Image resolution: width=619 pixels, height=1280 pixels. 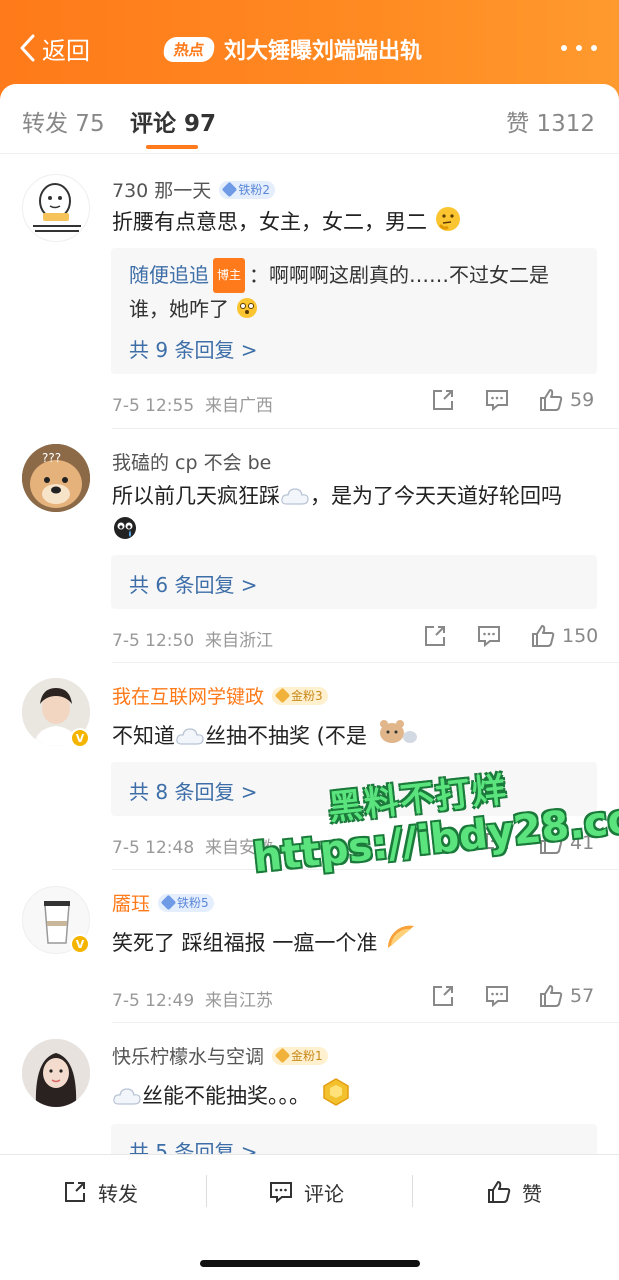 I want to click on tab-comment: 评论 97, so click(x=173, y=121).